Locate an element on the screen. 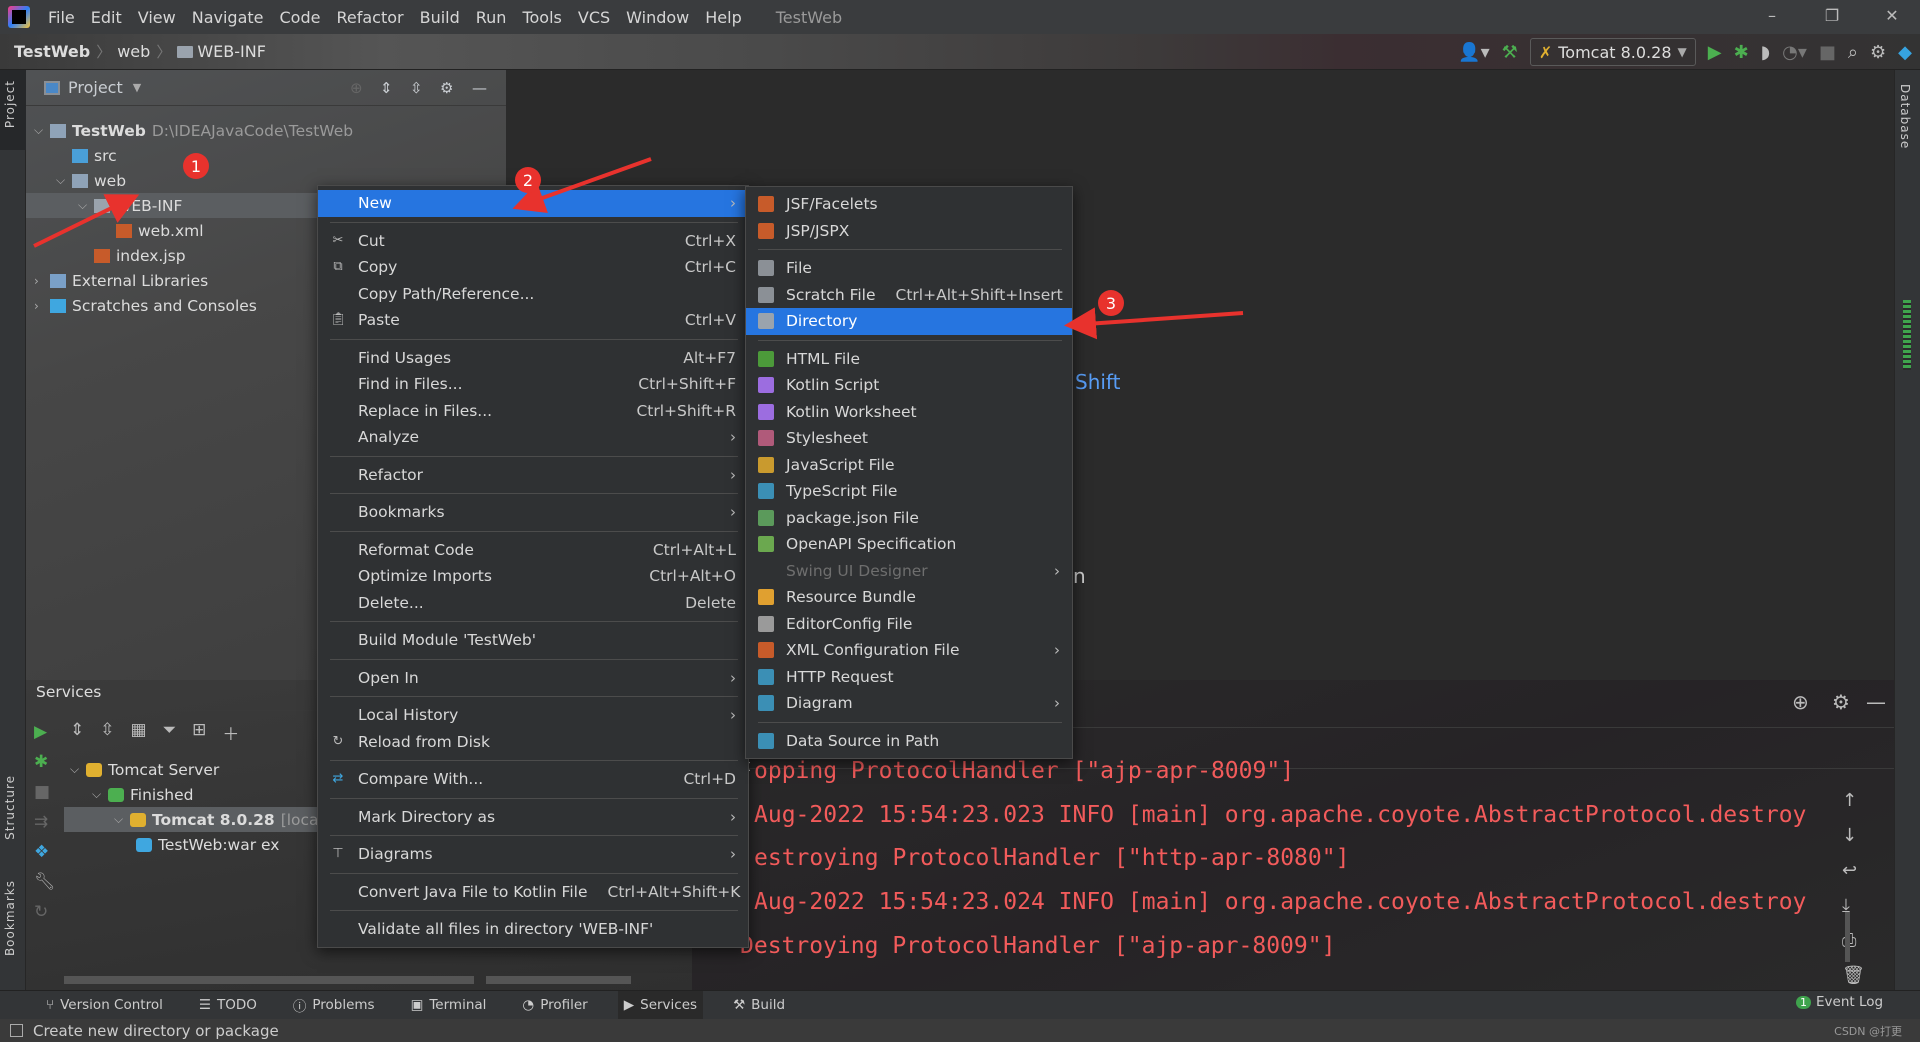 This screenshot has width=1920, height=1042. deploy-icon: ⇉ is located at coordinates (45, 822).